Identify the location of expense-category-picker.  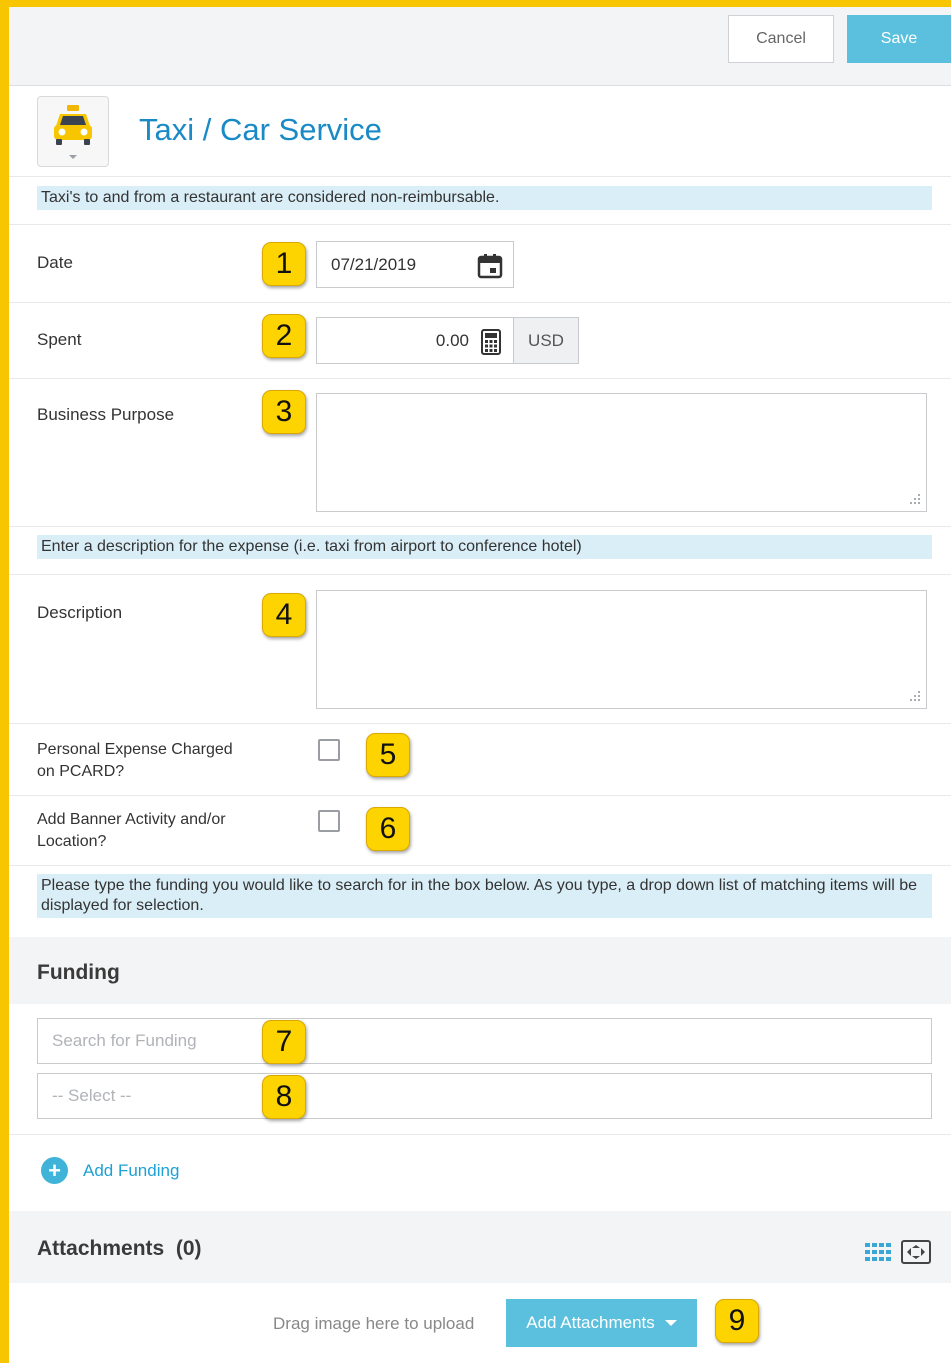
(73, 131).